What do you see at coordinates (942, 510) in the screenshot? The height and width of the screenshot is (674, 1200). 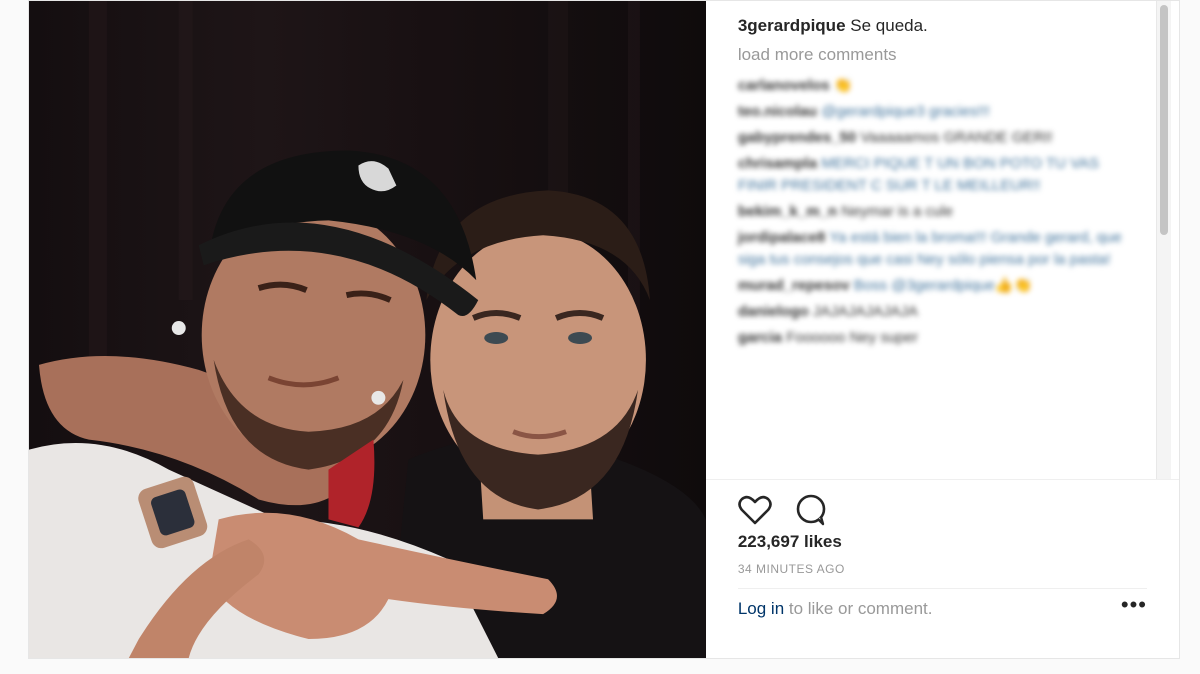 I see `action-icons` at bounding box center [942, 510].